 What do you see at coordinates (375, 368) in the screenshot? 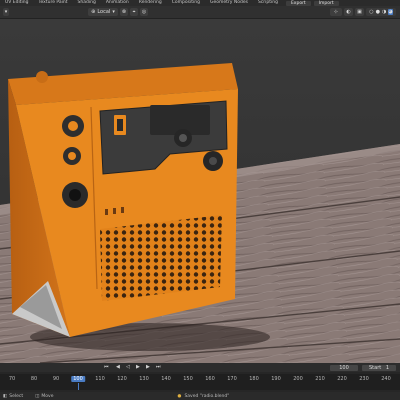
I see `start-label: Start` at bounding box center [375, 368].